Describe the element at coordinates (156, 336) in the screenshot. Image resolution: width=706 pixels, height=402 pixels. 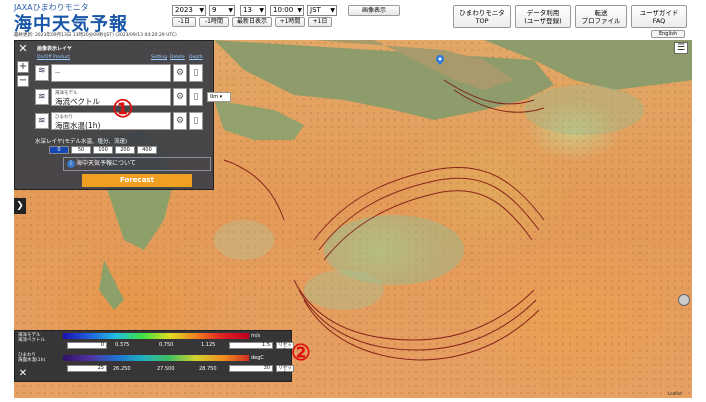
I see `current-colorbar` at that location.